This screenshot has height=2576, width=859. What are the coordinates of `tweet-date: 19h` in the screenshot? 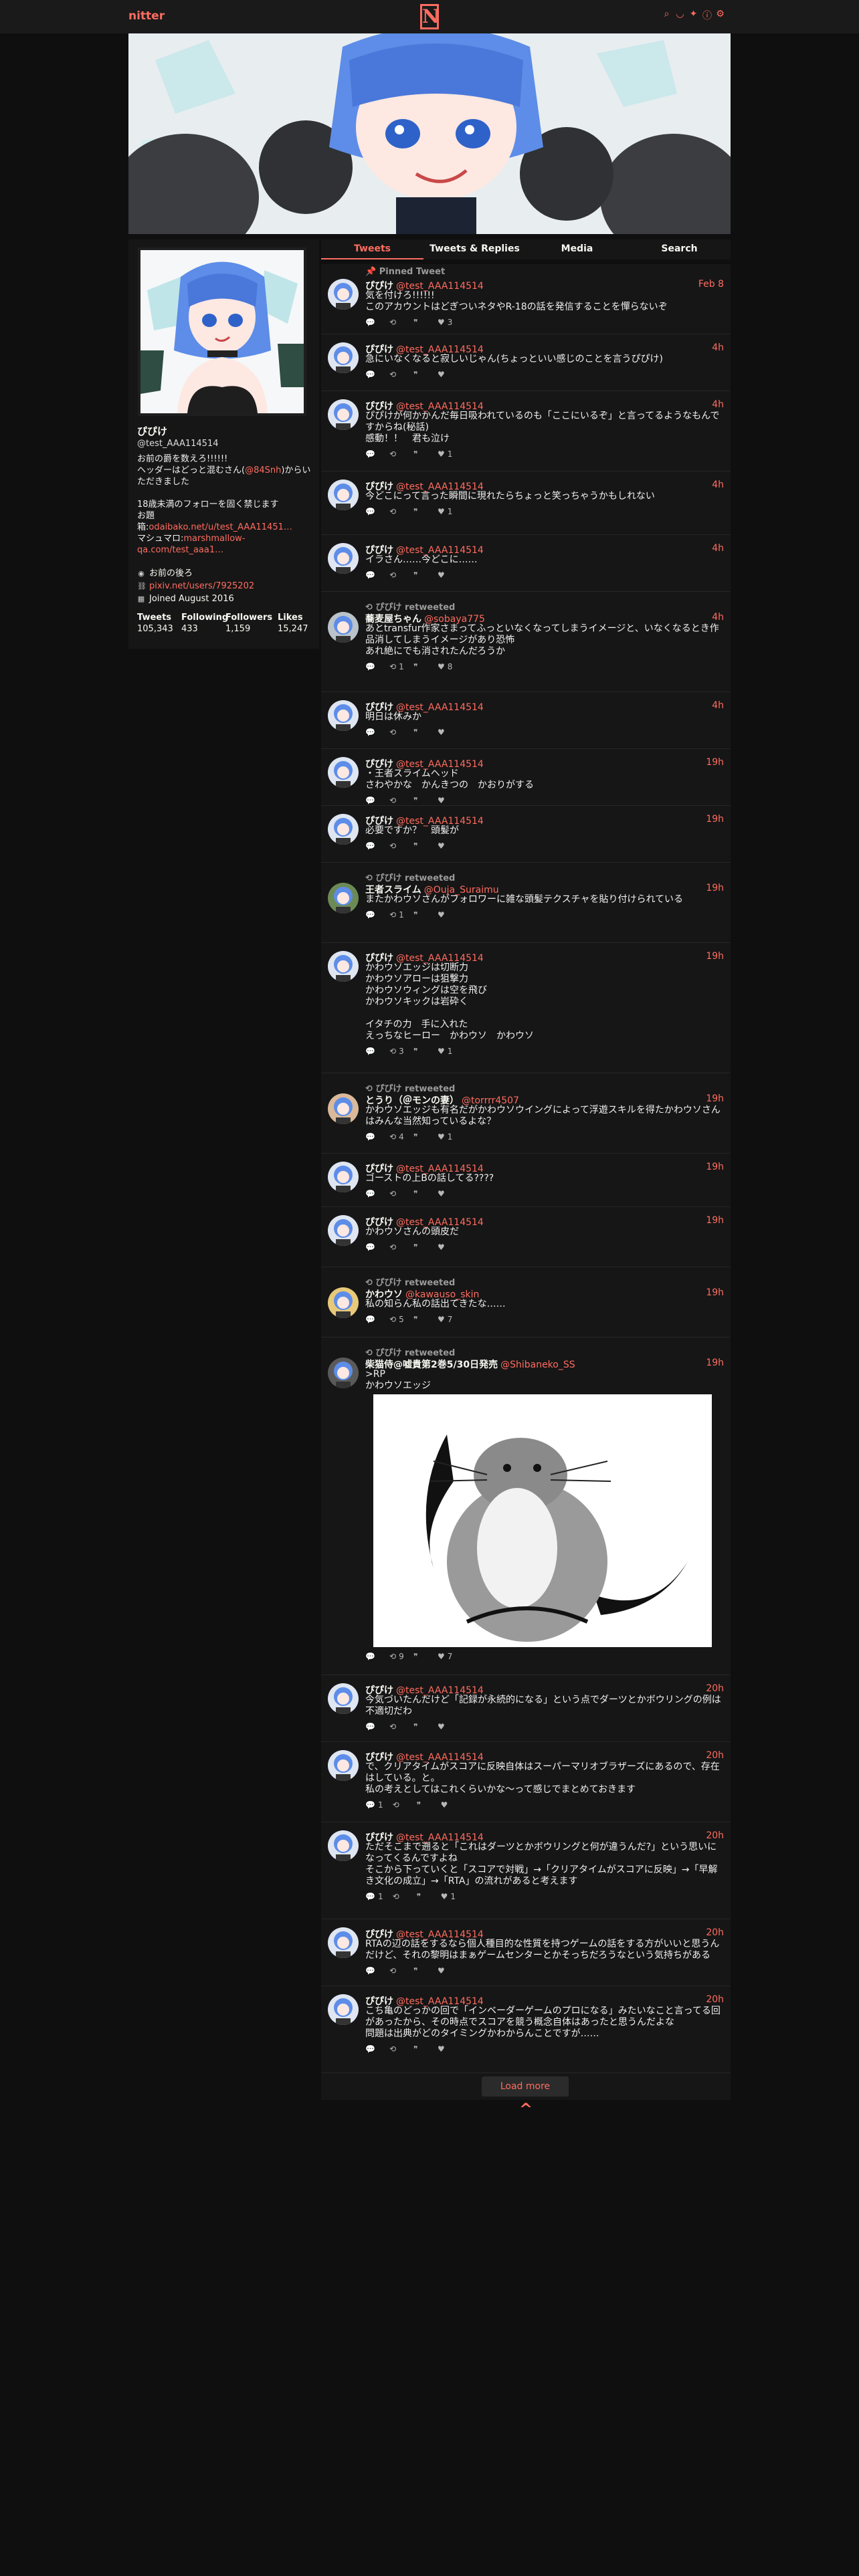 It's located at (715, 1220).